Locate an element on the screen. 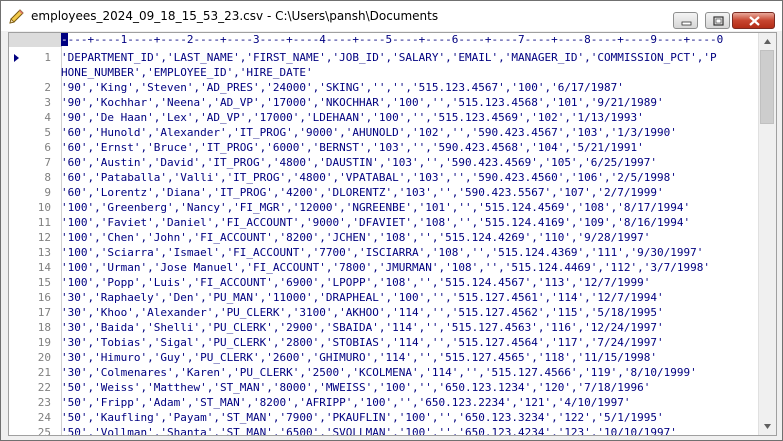  ruler-corner is located at coordinates (35, 40).